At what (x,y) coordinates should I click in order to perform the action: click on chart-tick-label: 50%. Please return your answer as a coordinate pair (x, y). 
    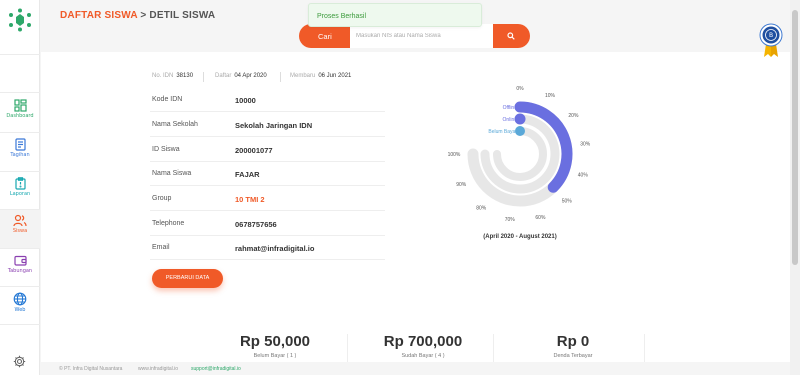
    Looking at the image, I should click on (567, 202).